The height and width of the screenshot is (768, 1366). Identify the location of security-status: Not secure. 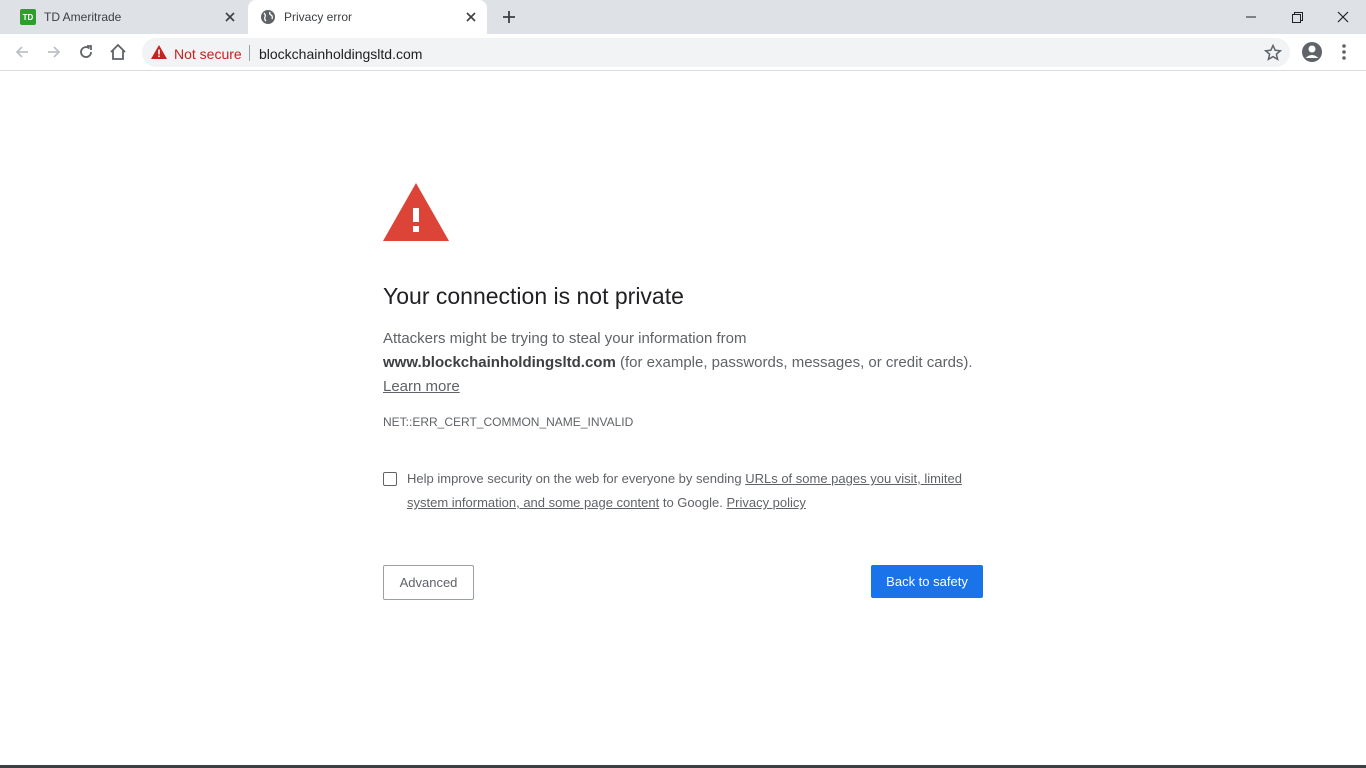
(208, 54).